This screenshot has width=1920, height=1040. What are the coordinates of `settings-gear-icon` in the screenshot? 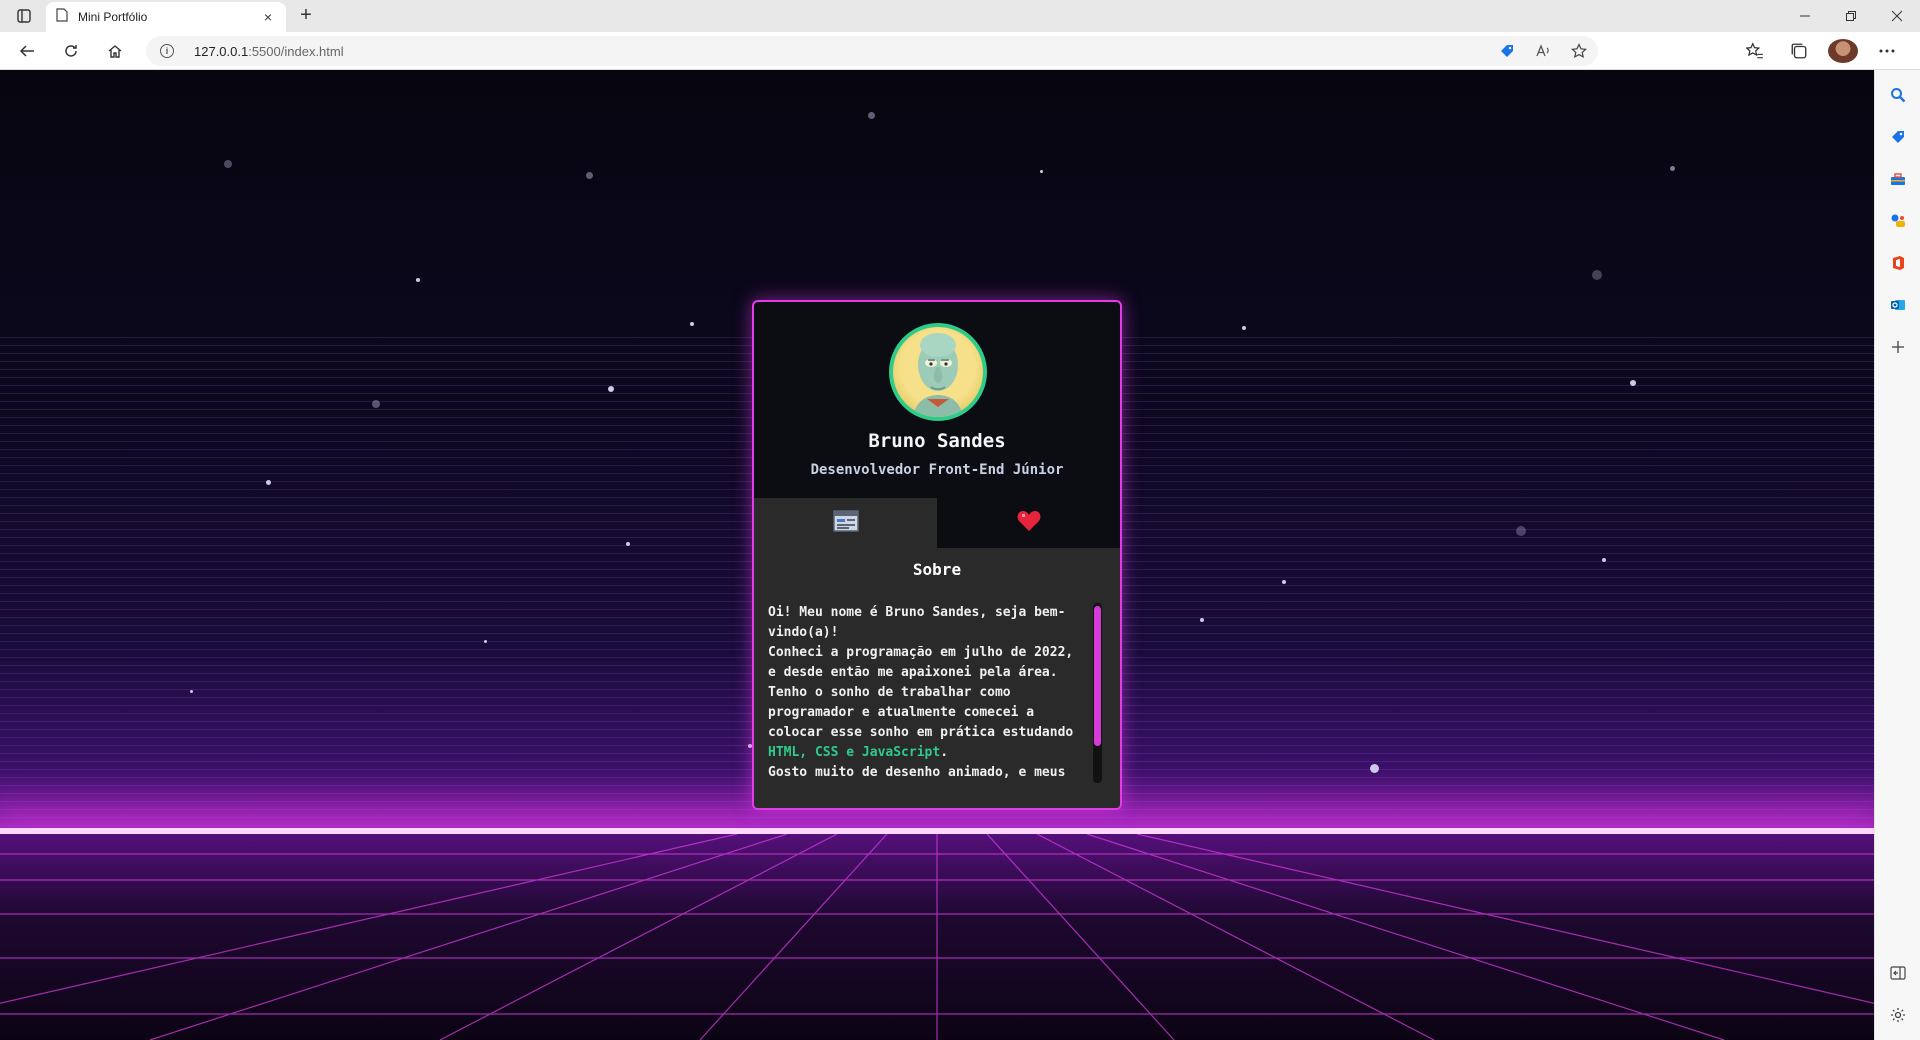 It's located at (1898, 1015).